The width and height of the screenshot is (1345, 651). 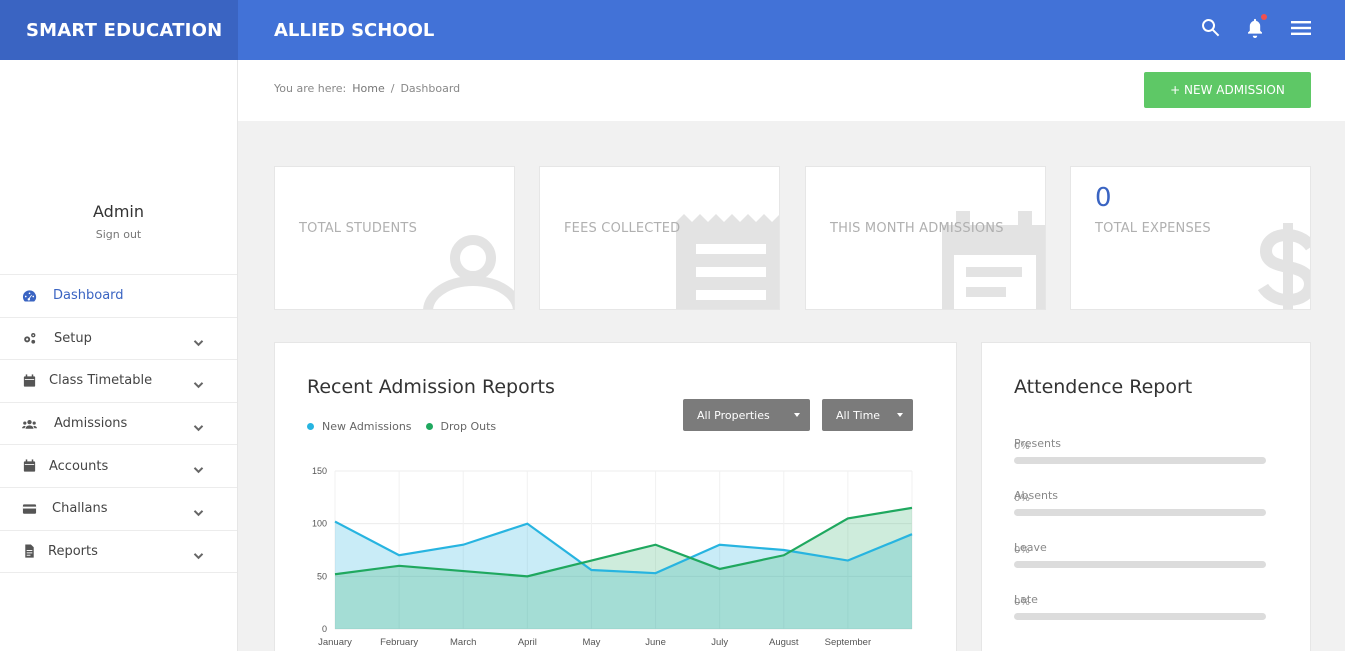 I want to click on attendance-label: Leave, so click(x=1030, y=547).